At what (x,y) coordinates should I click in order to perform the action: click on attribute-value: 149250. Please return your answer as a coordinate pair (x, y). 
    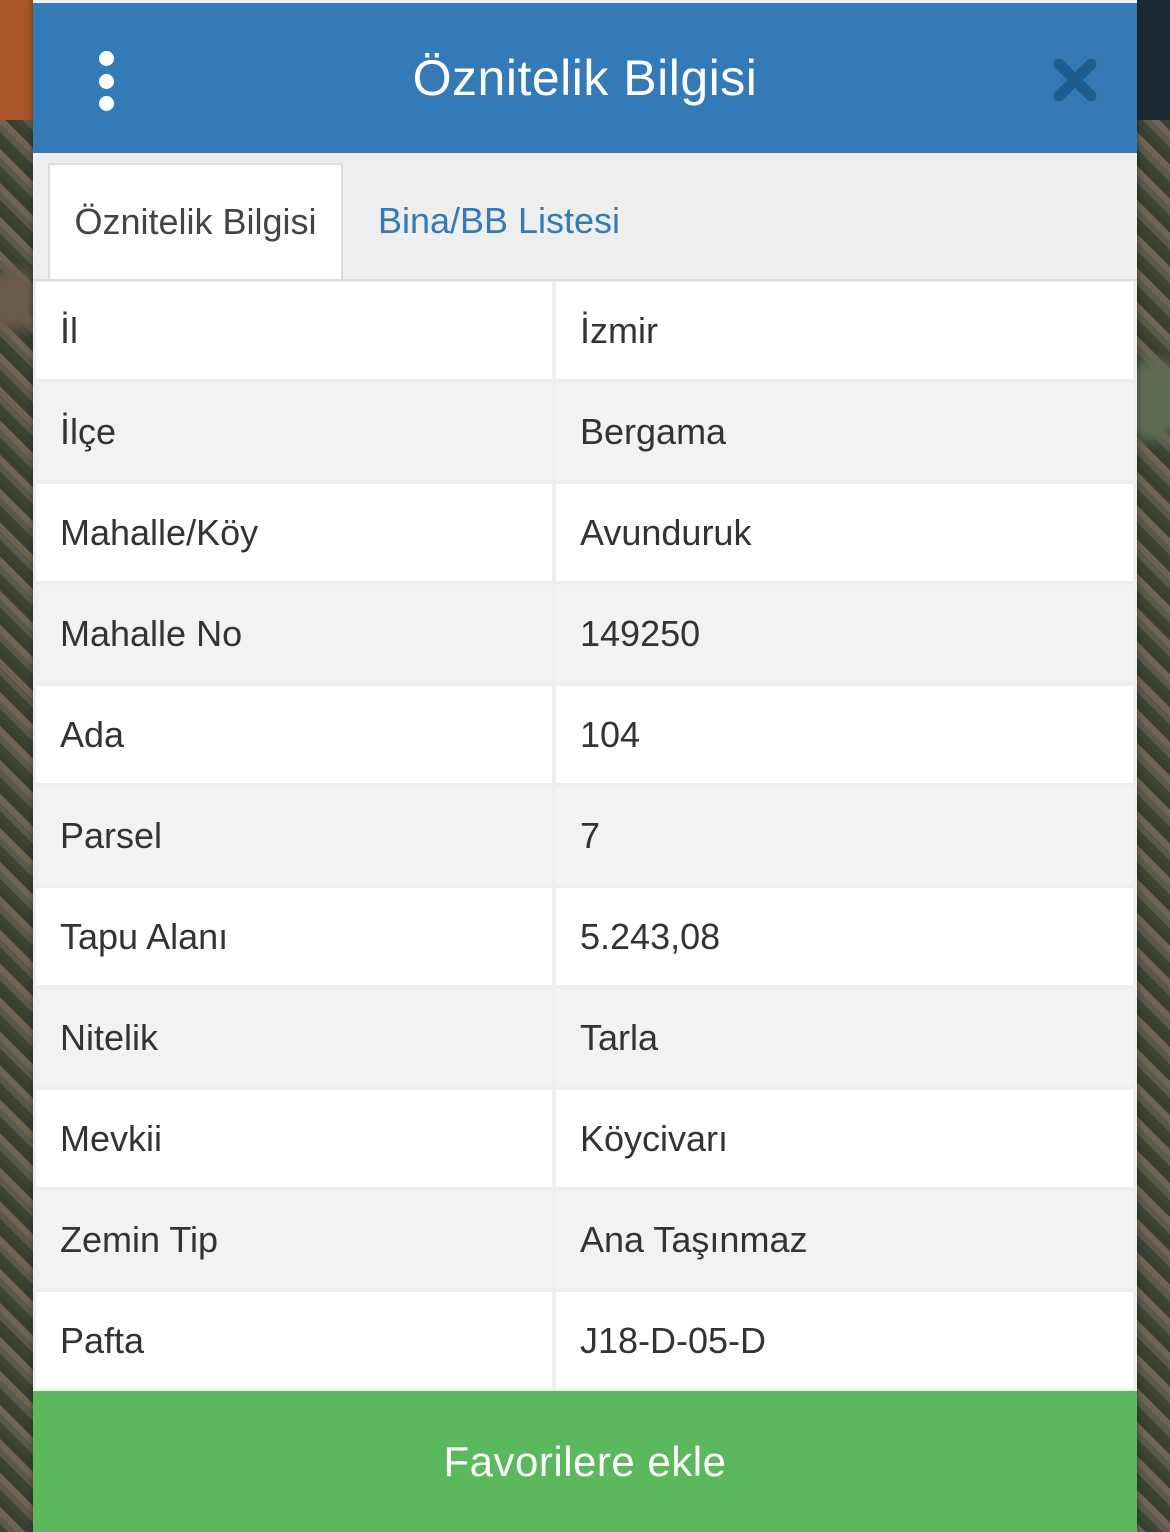
    Looking at the image, I should click on (844, 633).